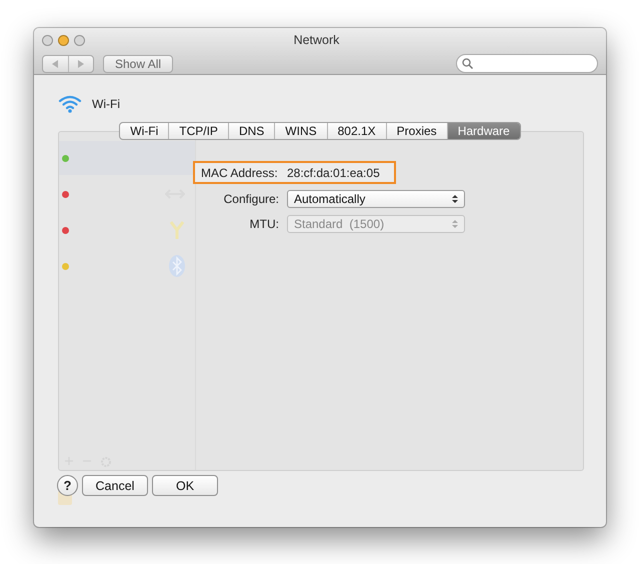 The height and width of the screenshot is (564, 639). I want to click on tab: DNS, so click(251, 131).